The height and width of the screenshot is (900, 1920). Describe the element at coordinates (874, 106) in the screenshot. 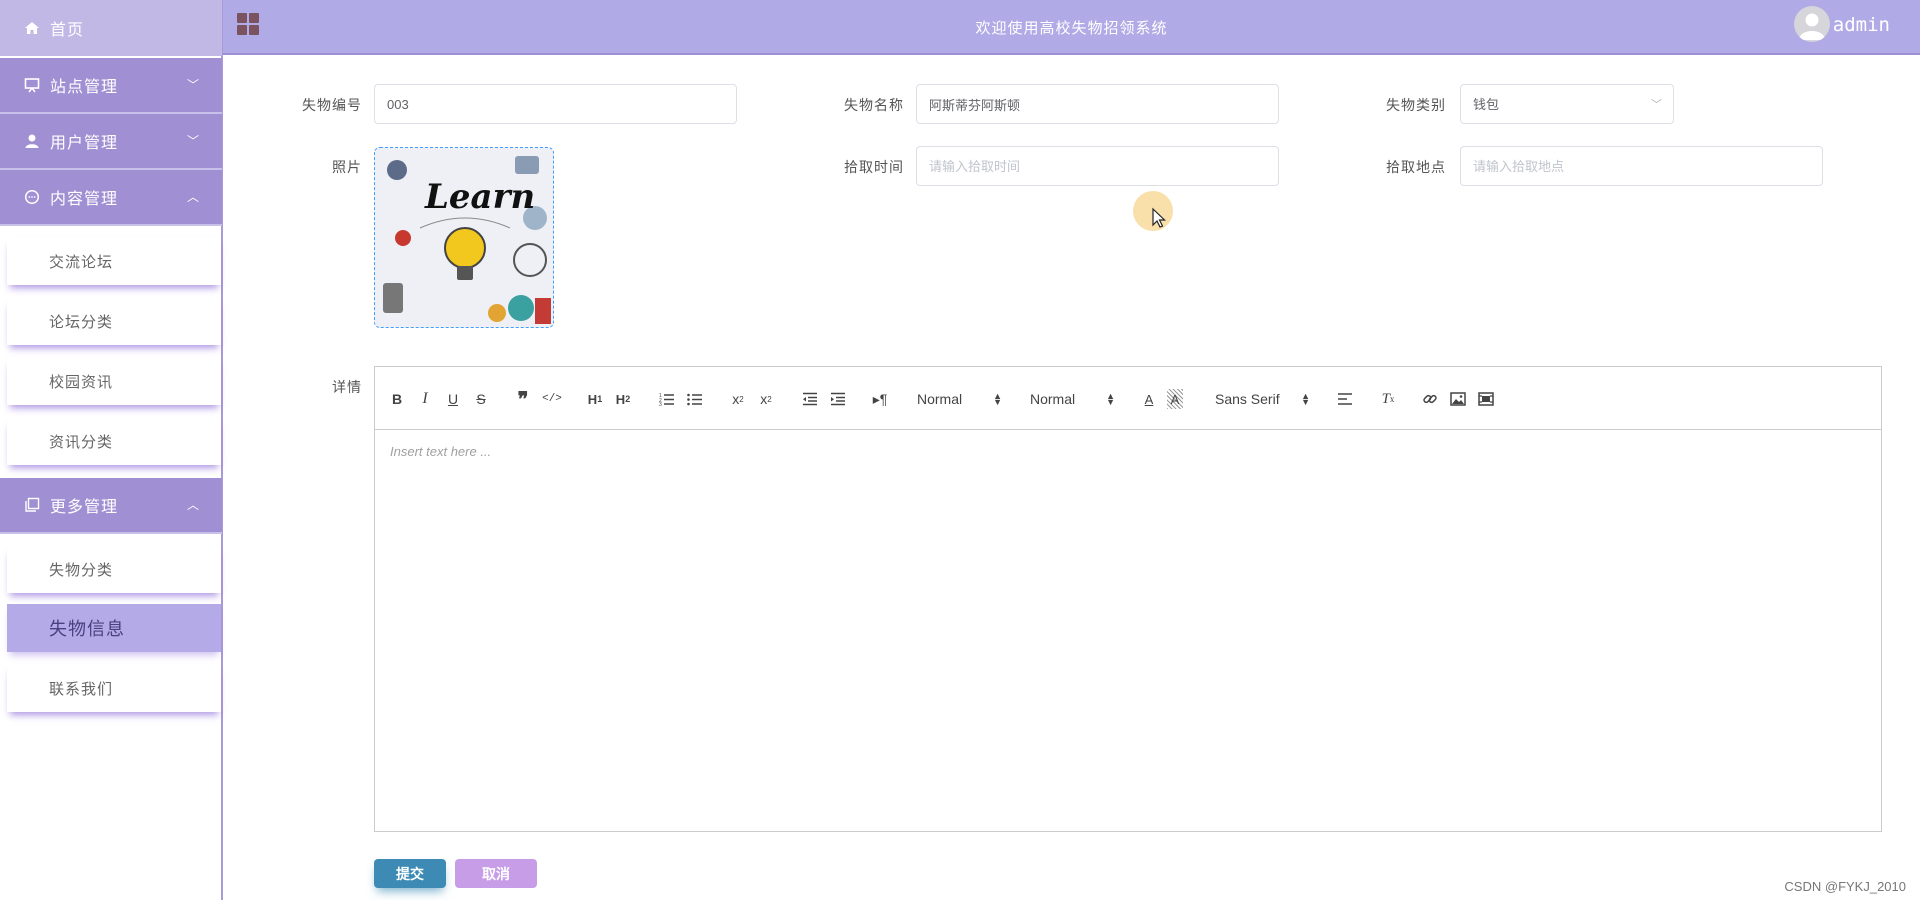

I see `item-name-label: 失物名称` at that location.